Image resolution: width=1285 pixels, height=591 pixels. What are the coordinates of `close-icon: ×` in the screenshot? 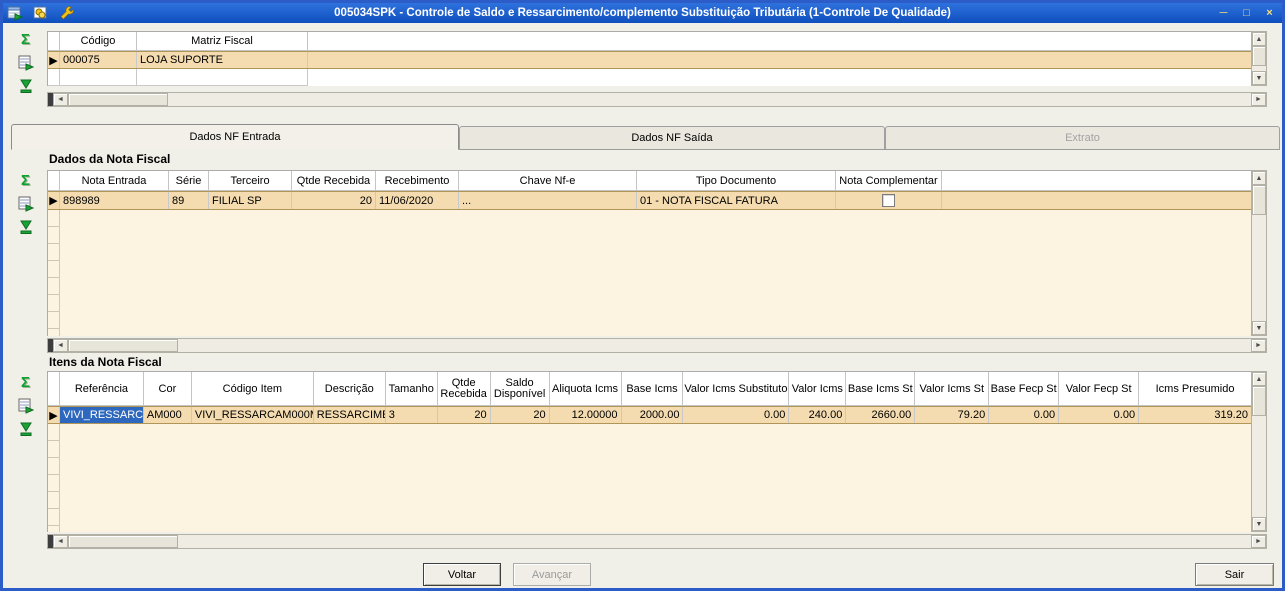 It's located at (1269, 13).